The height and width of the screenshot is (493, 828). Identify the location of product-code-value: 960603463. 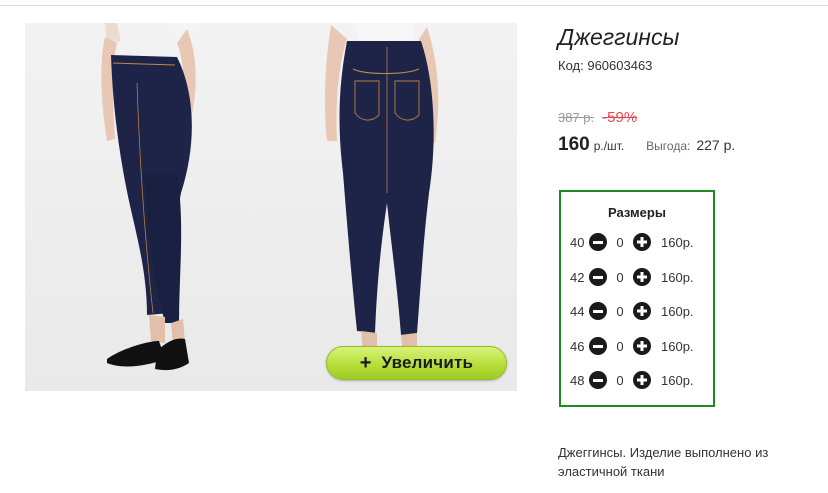
(620, 65).